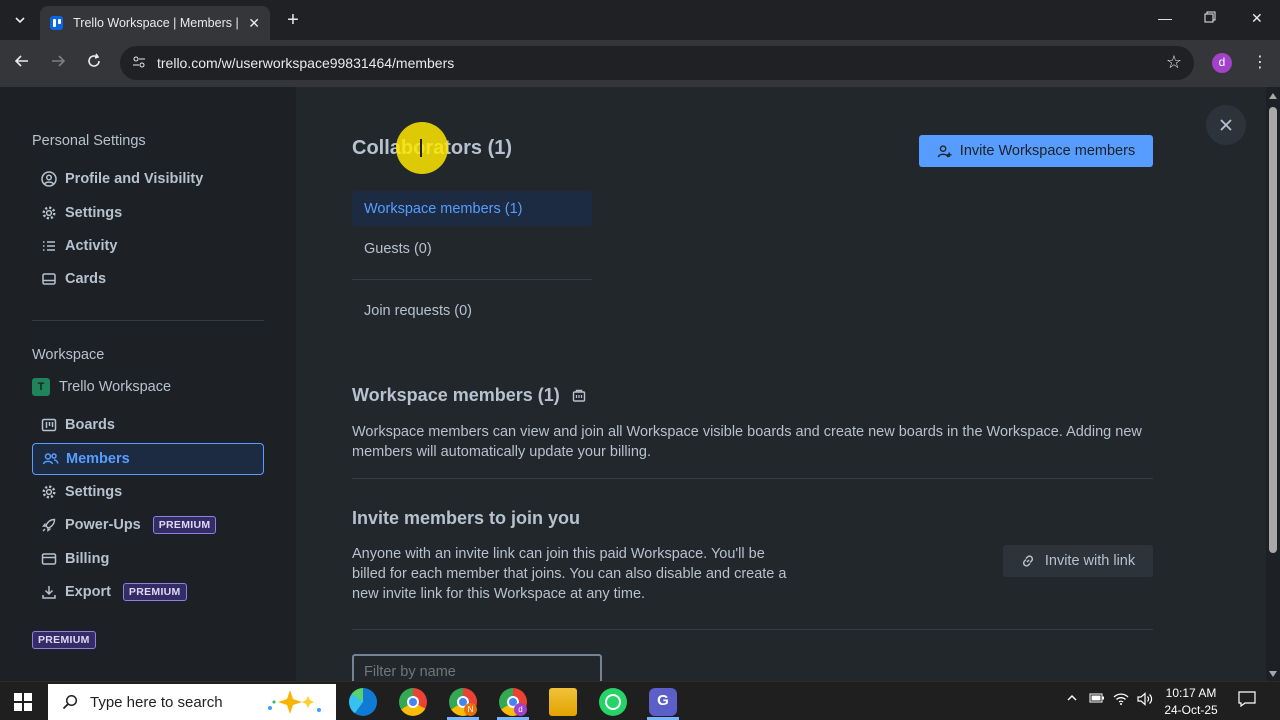 Image resolution: width=1280 pixels, height=720 pixels. I want to click on copy-icon, so click(579, 396).